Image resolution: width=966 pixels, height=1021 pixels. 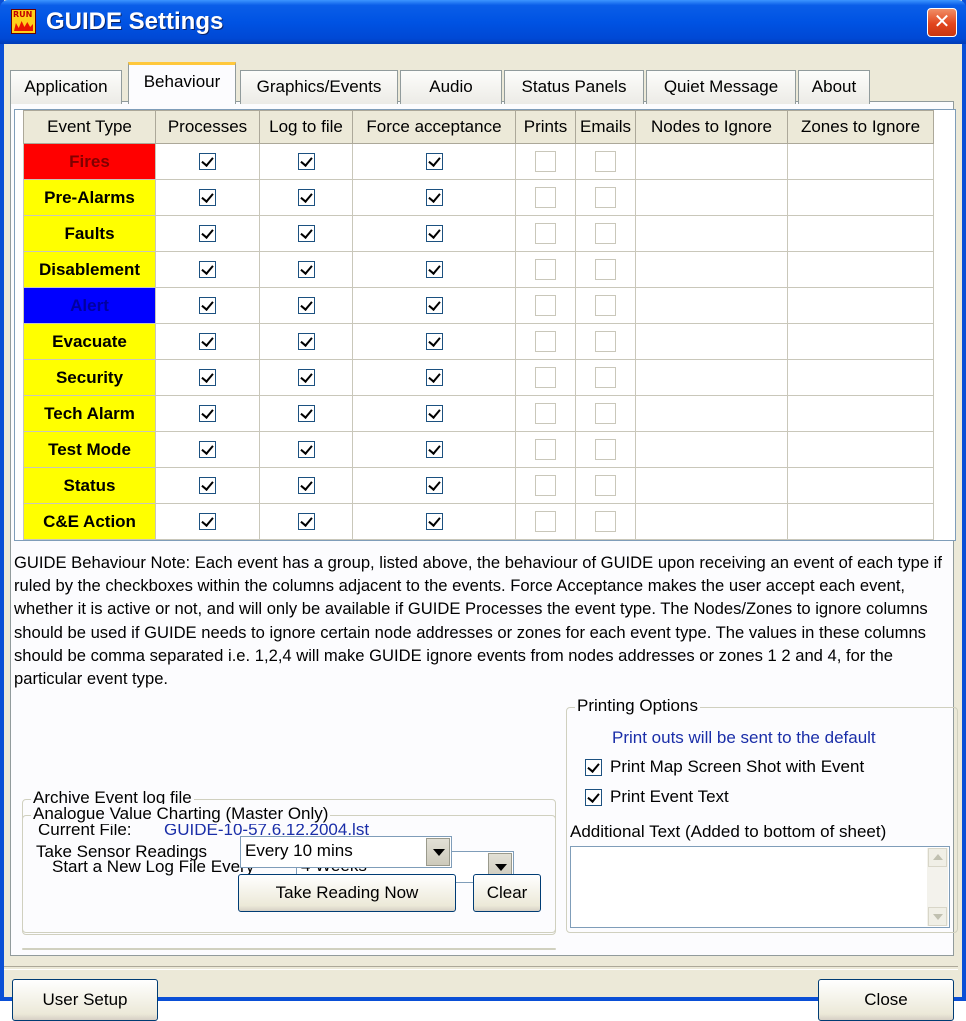 What do you see at coordinates (478, 305) in the screenshot?
I see `table-row: Alert` at bounding box center [478, 305].